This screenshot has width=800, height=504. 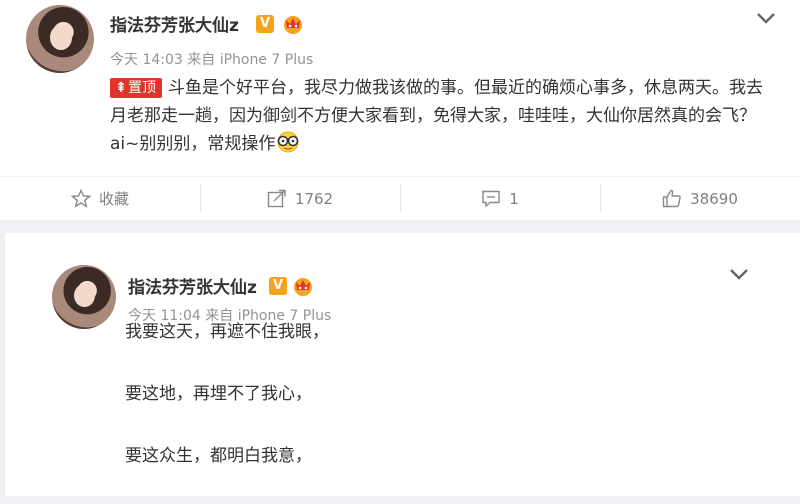 I want to click on post-line: 我要这天，再遮不住我眼，, so click(x=227, y=332).